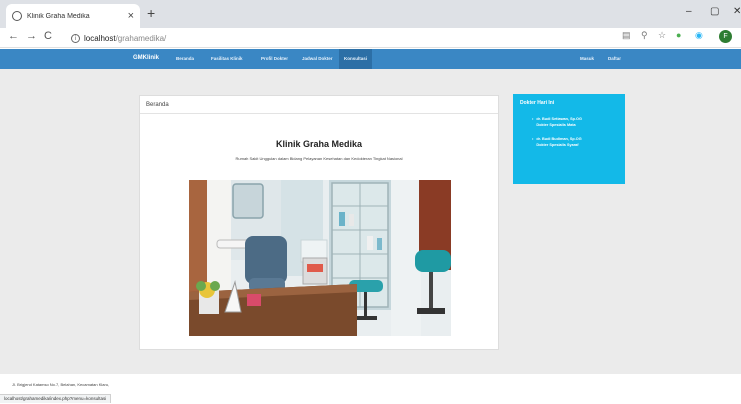 This screenshot has width=741, height=404. Describe the element at coordinates (274, 58) in the screenshot. I see `nav-profil-dokter: Profil Dokter` at that location.